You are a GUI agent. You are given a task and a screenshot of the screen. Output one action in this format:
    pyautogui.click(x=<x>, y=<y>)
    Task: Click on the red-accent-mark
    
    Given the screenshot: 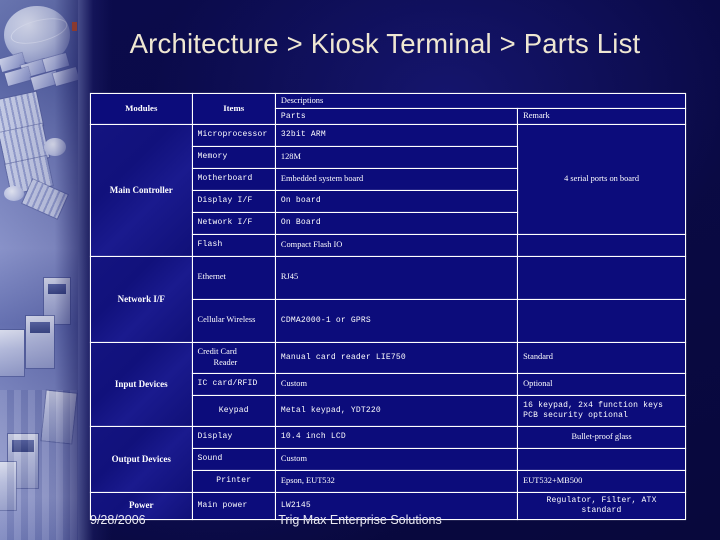 What is the action you would take?
    pyautogui.click(x=74, y=26)
    